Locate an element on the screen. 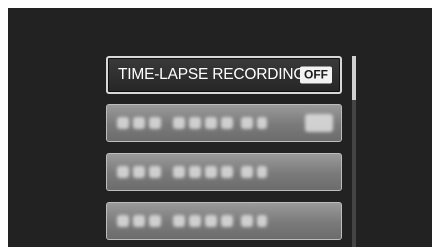 This screenshot has height=247, width=440. menu-scrollbar is located at coordinates (354, 151).